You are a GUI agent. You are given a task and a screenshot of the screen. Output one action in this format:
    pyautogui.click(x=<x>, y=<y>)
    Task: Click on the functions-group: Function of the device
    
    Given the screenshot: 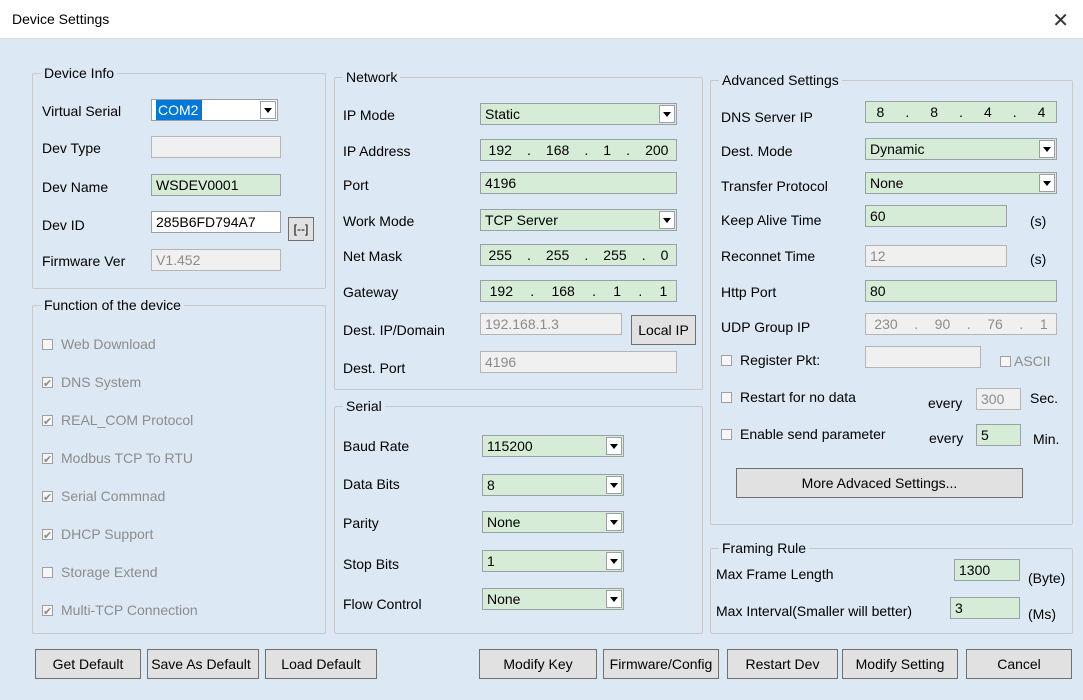 What is the action you would take?
    pyautogui.click(x=179, y=465)
    